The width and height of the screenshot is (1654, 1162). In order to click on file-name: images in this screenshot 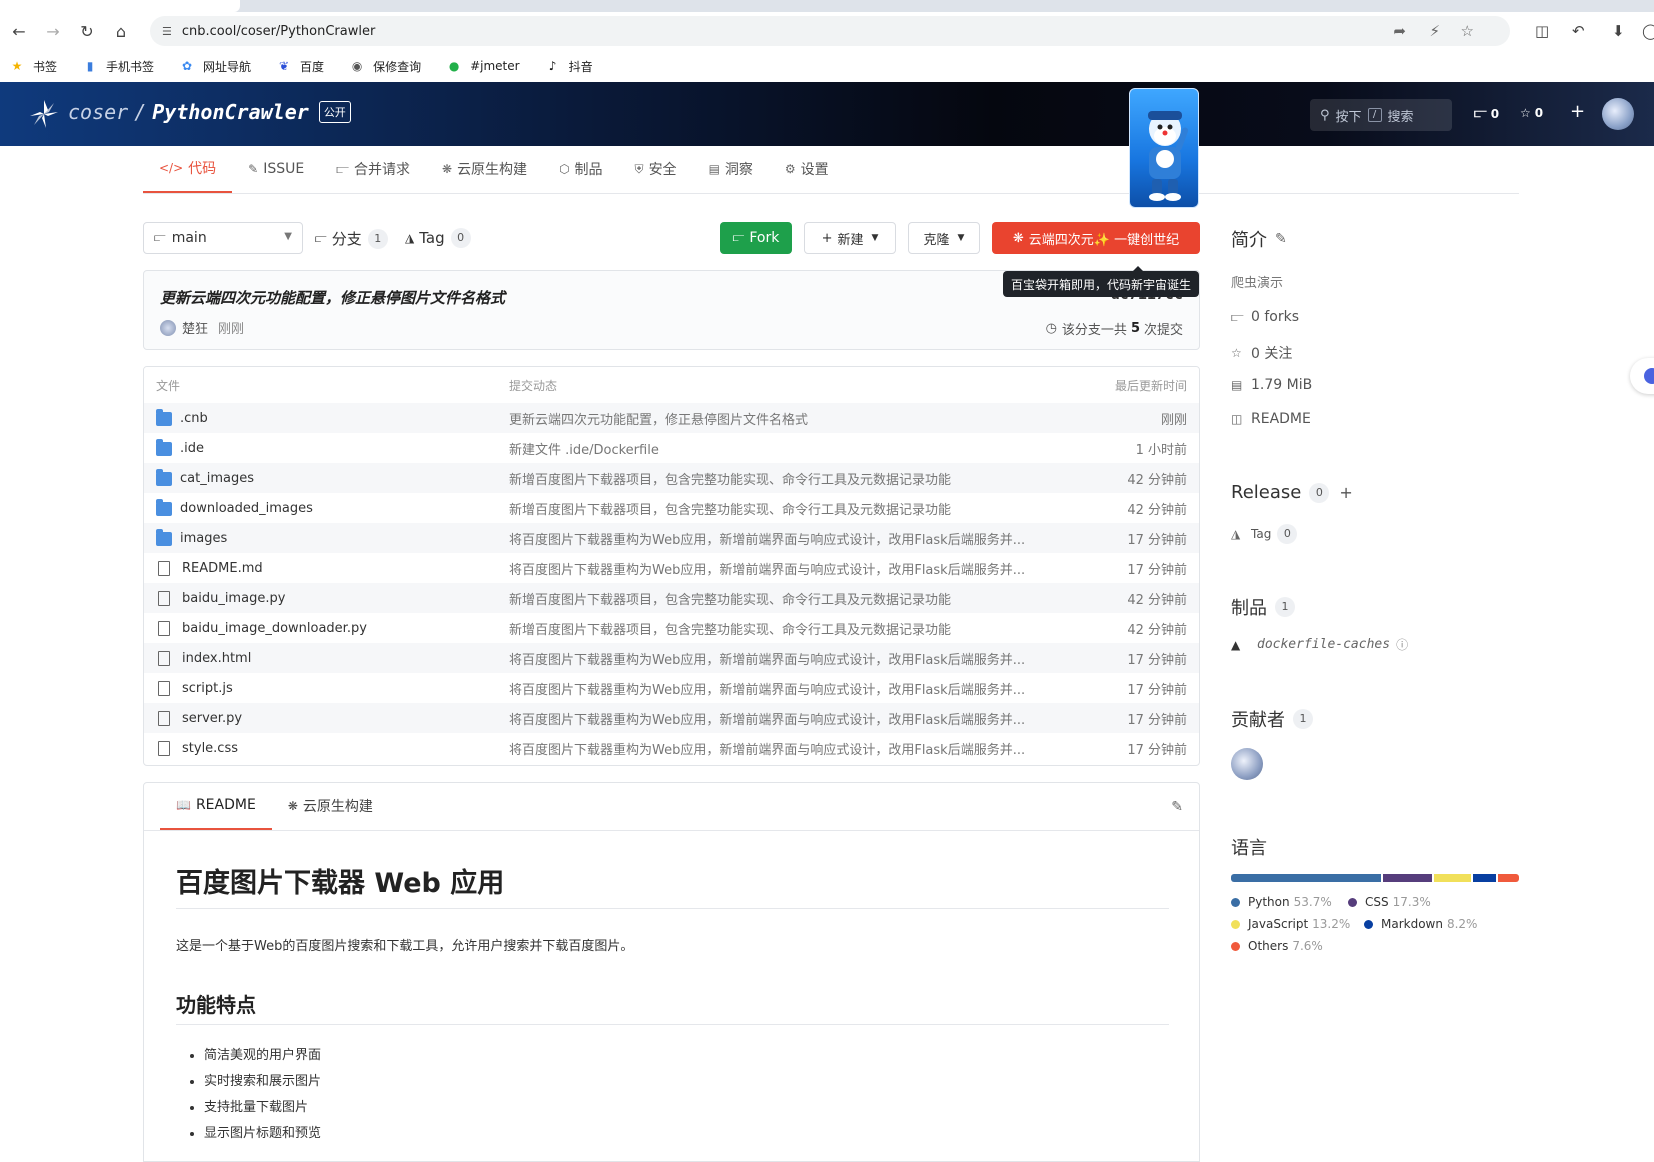, I will do `click(203, 538)`.